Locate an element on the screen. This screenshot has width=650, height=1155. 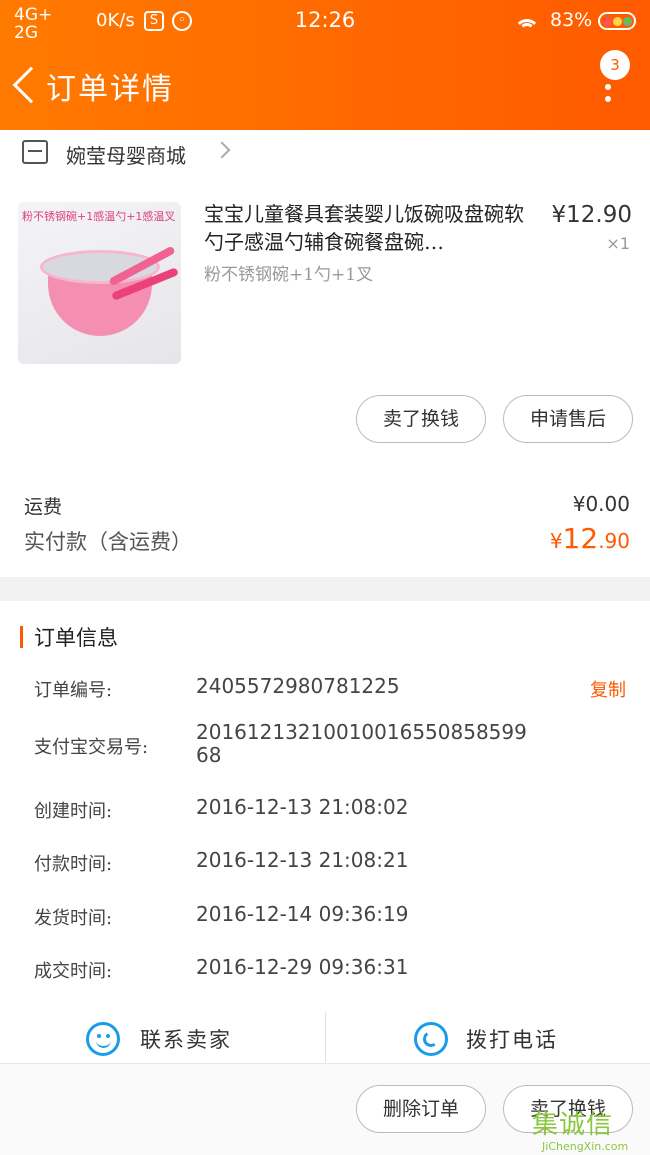
site-watermark: 集诚信 JiChengXin.com is located at coordinates (591, 1128).